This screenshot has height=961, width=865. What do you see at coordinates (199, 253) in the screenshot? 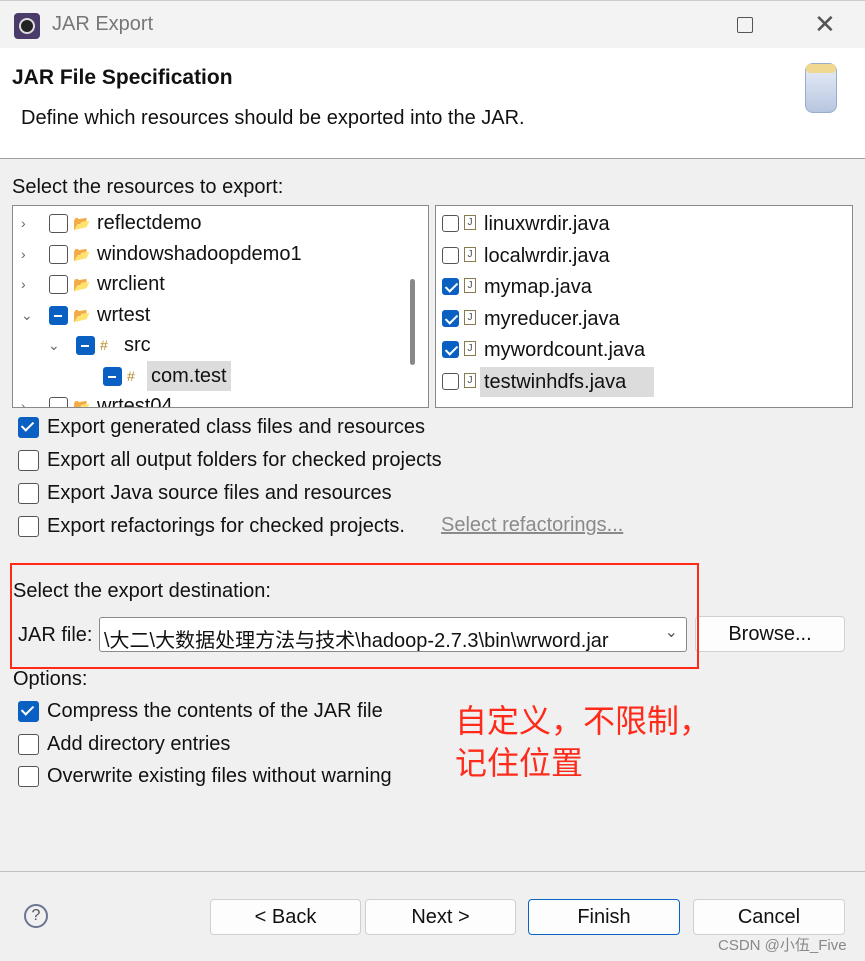
I see `tree-item-label: windowshadoopdemo1` at bounding box center [199, 253].